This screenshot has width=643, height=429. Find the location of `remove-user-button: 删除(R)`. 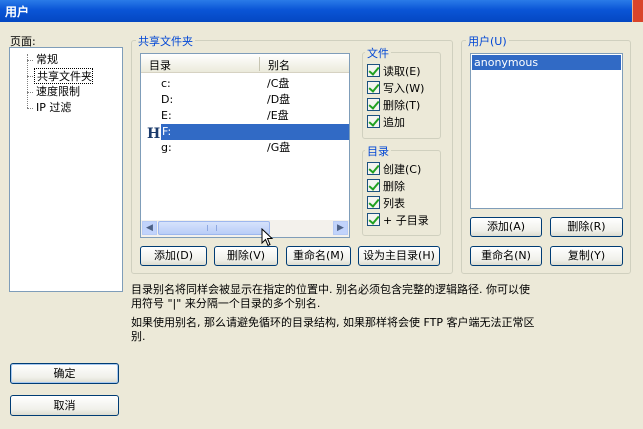

remove-user-button: 删除(R) is located at coordinates (586, 227).